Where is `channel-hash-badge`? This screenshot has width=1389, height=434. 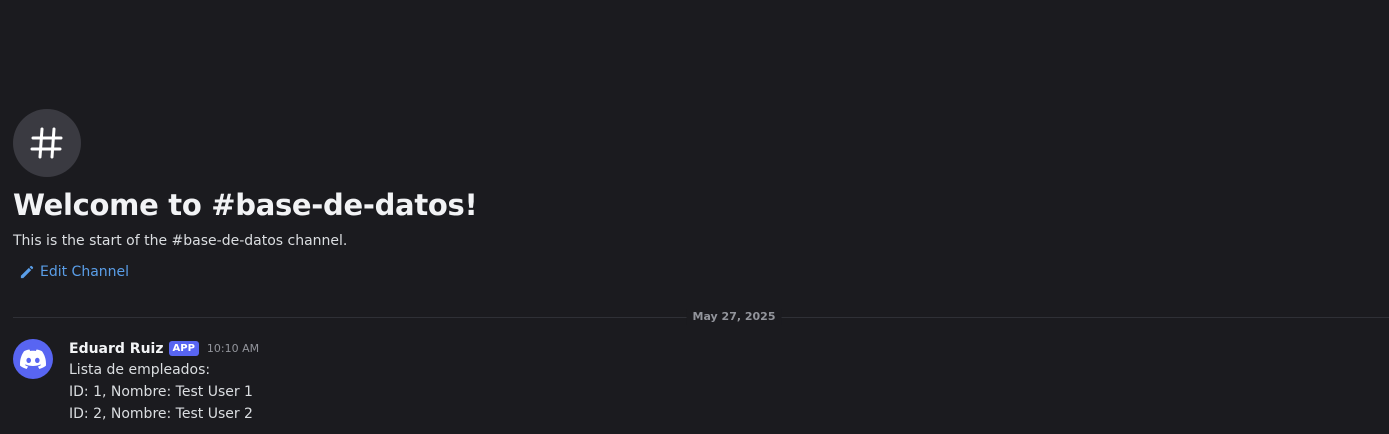
channel-hash-badge is located at coordinates (47, 143).